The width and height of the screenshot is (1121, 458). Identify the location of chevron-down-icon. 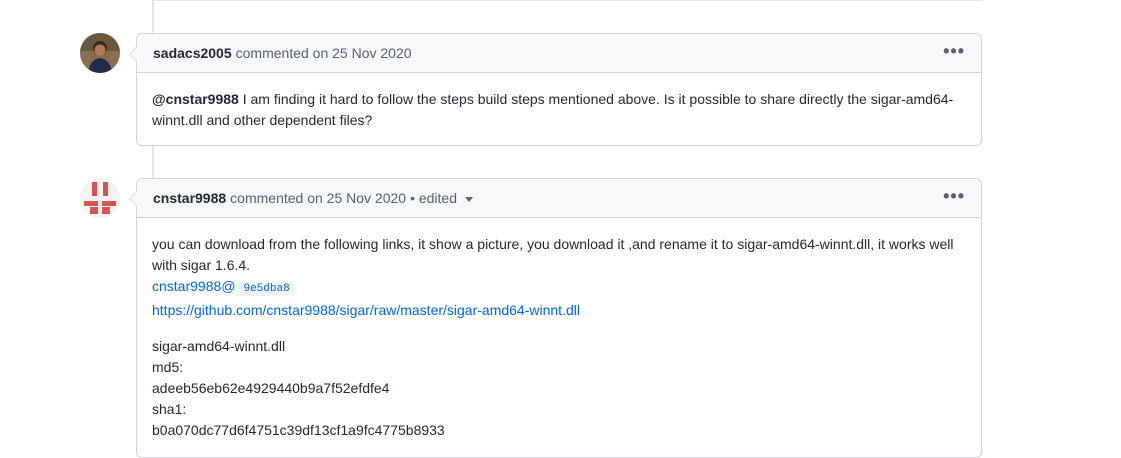
(469, 199).